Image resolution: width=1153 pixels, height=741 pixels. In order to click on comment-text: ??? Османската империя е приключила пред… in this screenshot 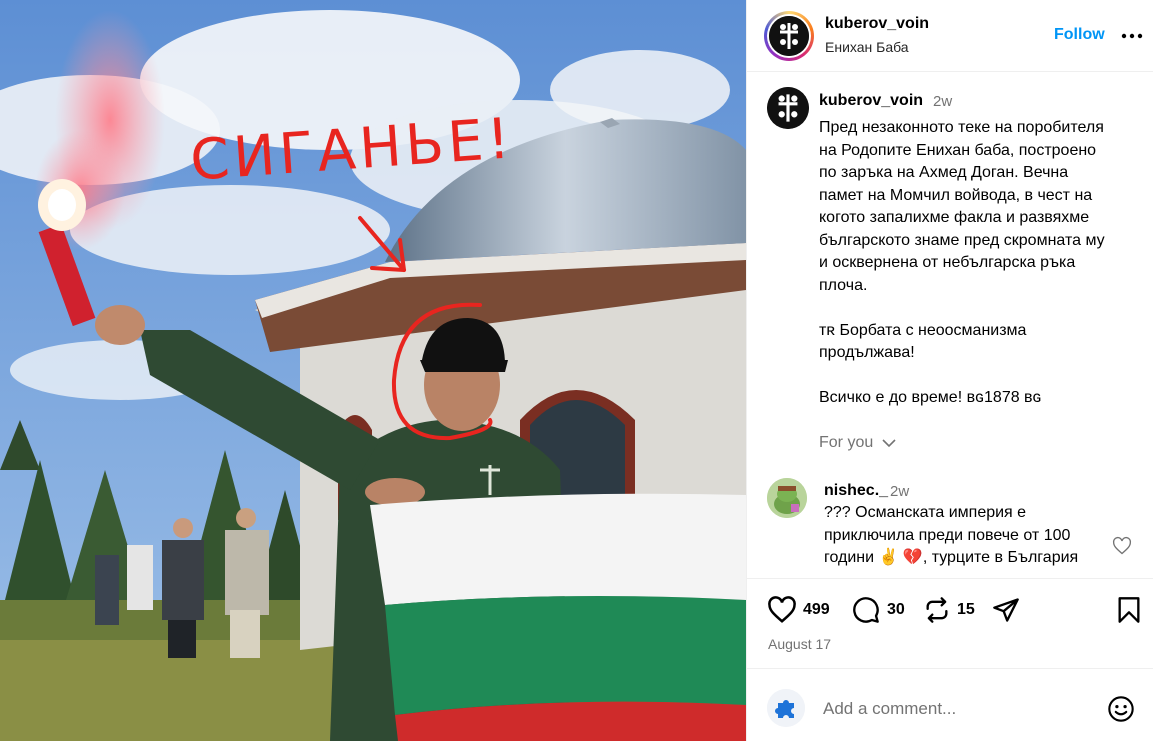, I will do `click(951, 535)`.